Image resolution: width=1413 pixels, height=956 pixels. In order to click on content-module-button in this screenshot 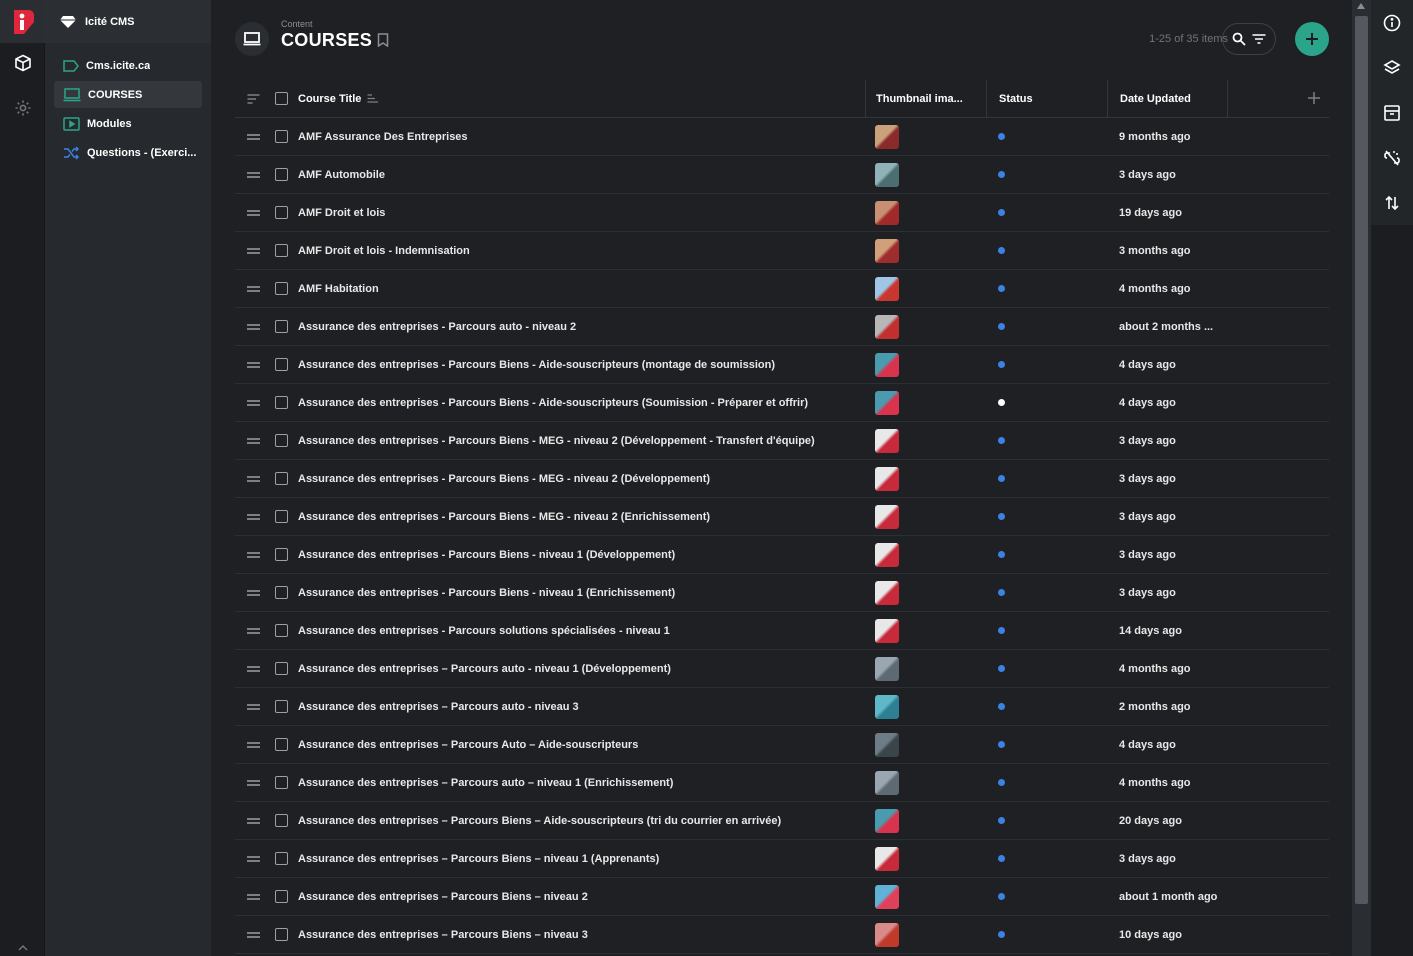, I will do `click(22, 65)`.